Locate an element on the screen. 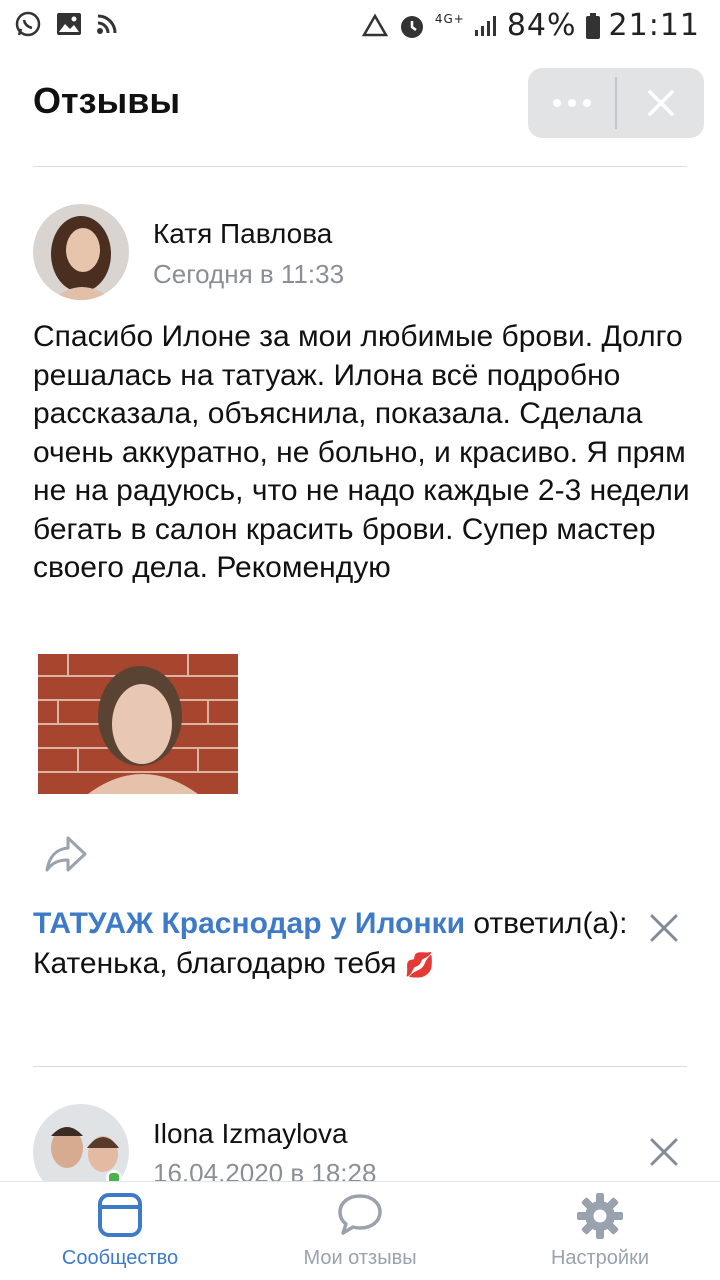  kiss-emoji-icon: 💋 is located at coordinates (419, 965).